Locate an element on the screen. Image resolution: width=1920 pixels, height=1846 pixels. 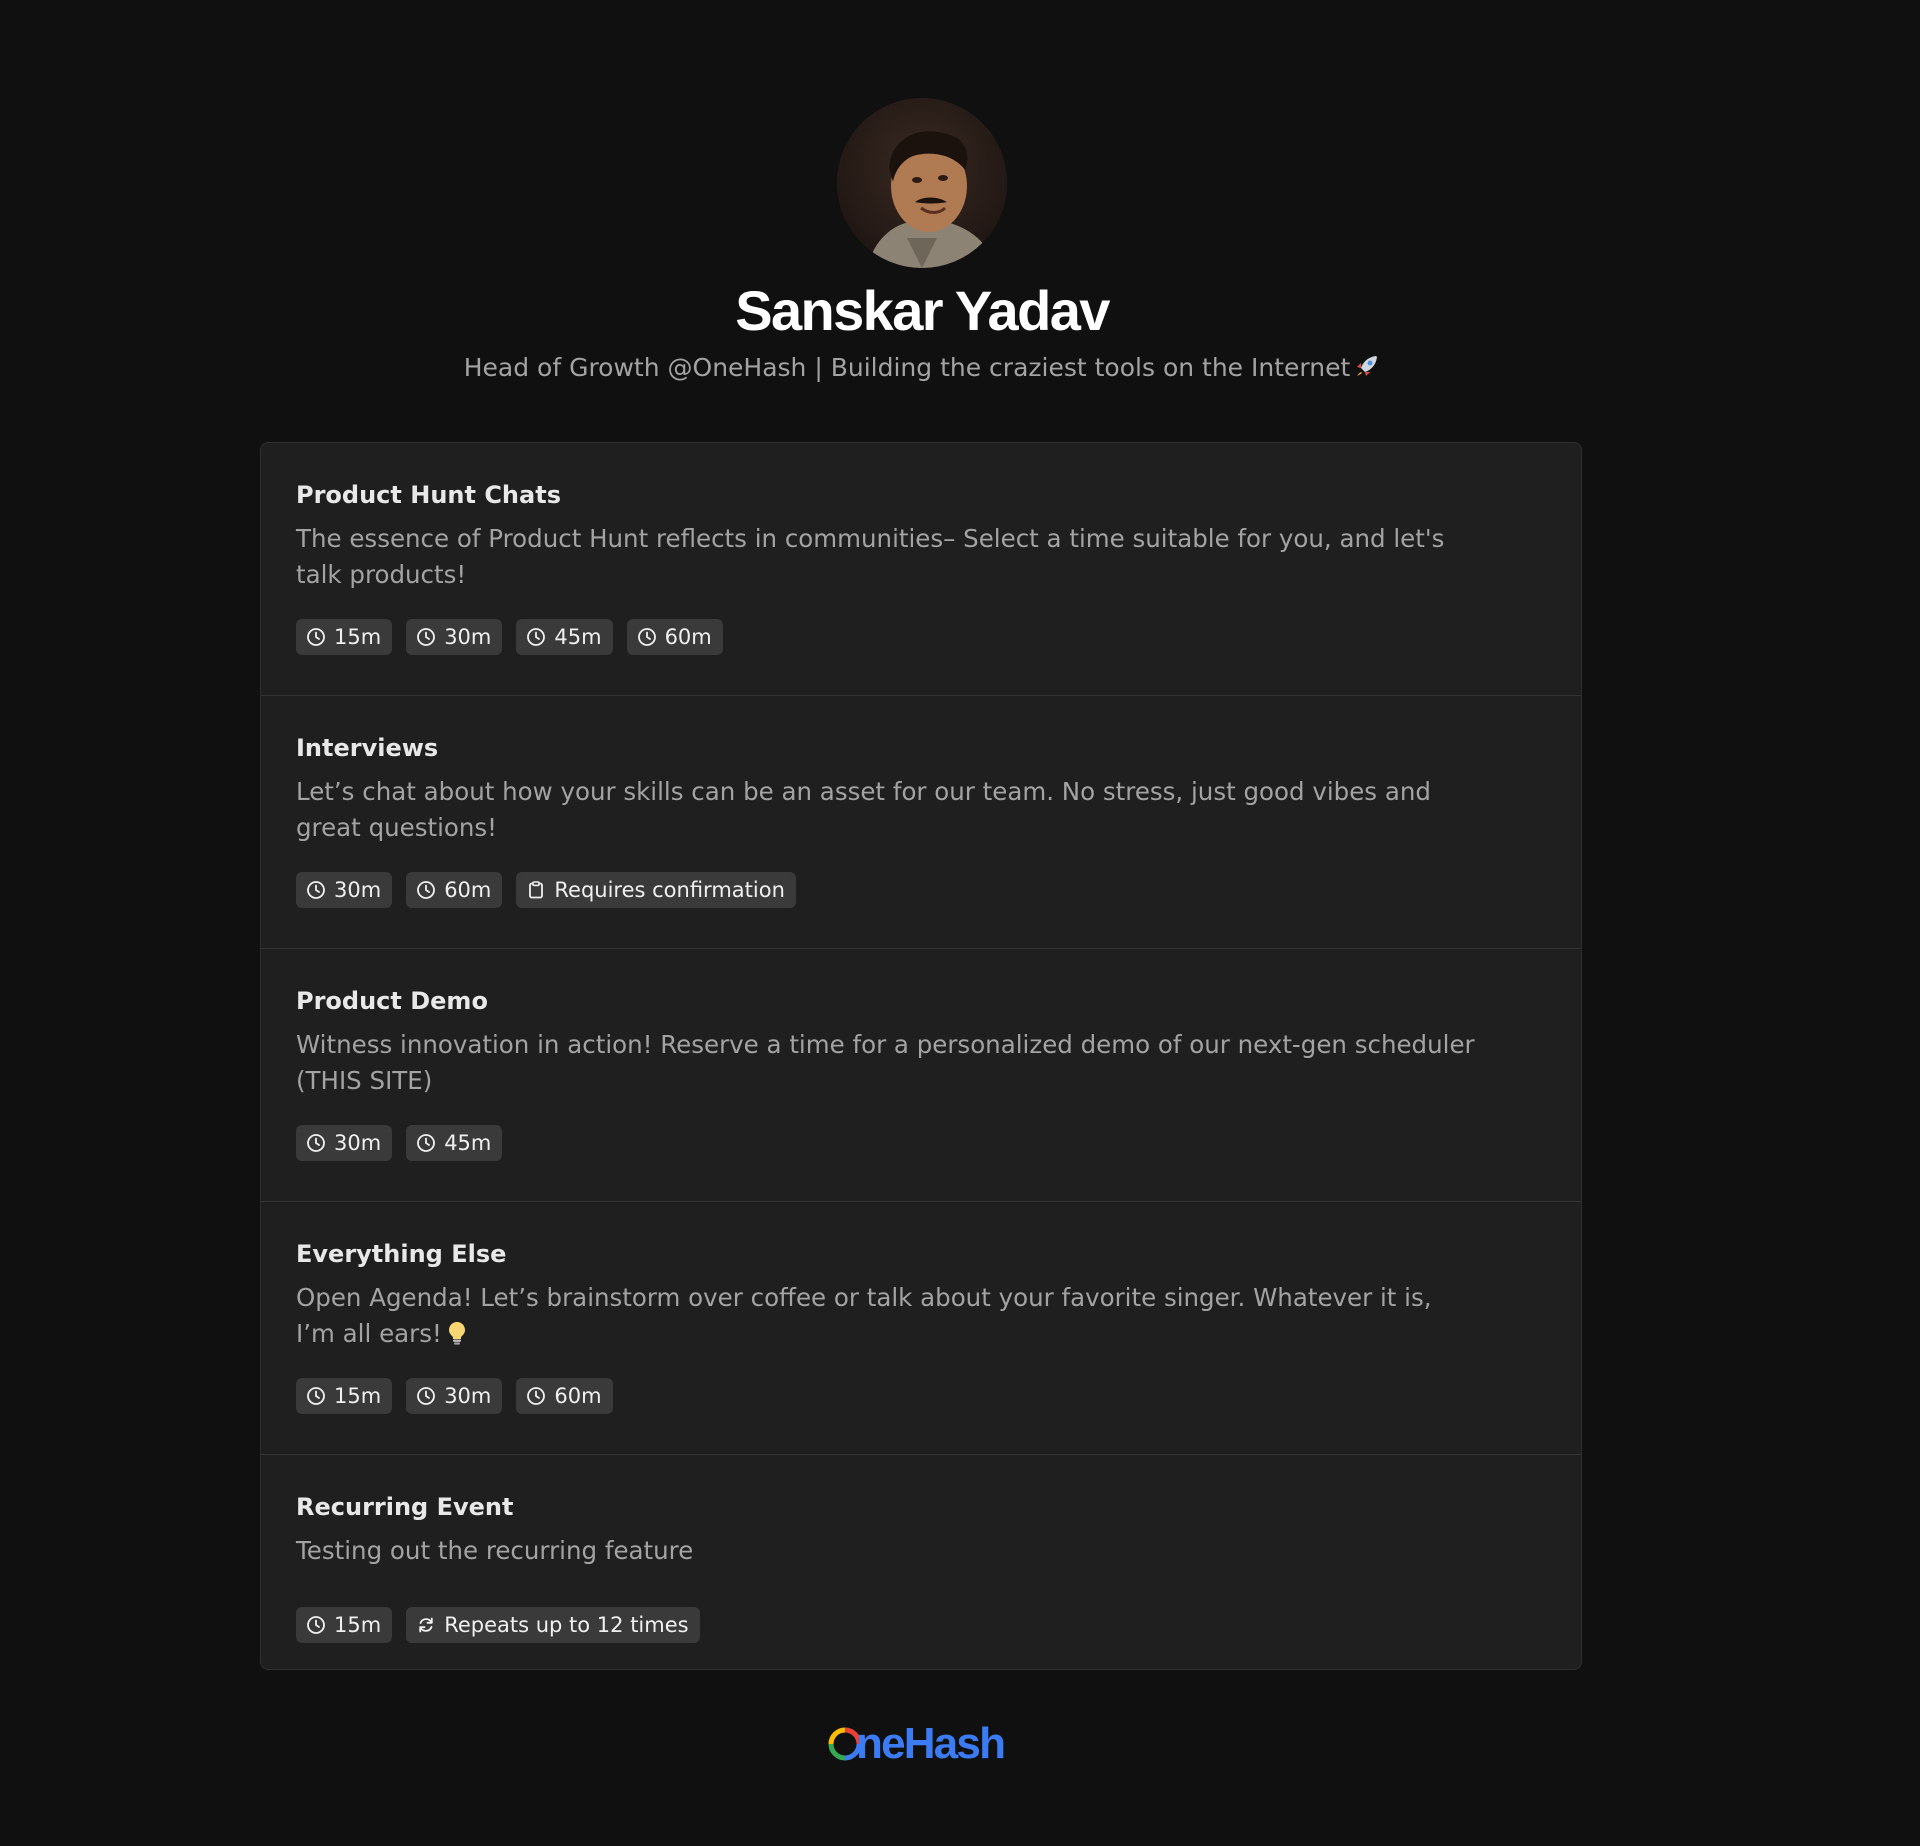
event-title: Everything Else is located at coordinates (401, 1254).